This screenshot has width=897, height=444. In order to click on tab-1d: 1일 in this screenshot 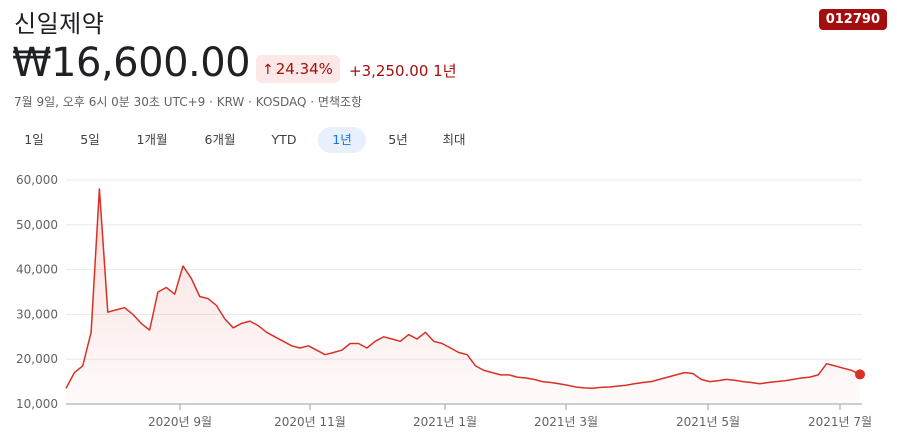, I will do `click(34, 140)`.